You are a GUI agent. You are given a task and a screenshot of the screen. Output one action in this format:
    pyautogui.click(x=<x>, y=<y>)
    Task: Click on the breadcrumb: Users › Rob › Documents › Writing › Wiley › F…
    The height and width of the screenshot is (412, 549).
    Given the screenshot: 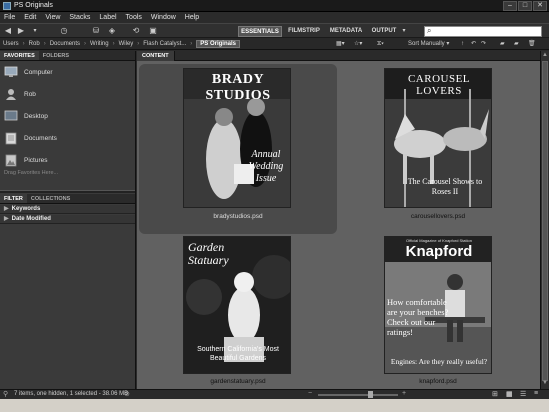 What is the action you would take?
    pyautogui.click(x=121, y=44)
    